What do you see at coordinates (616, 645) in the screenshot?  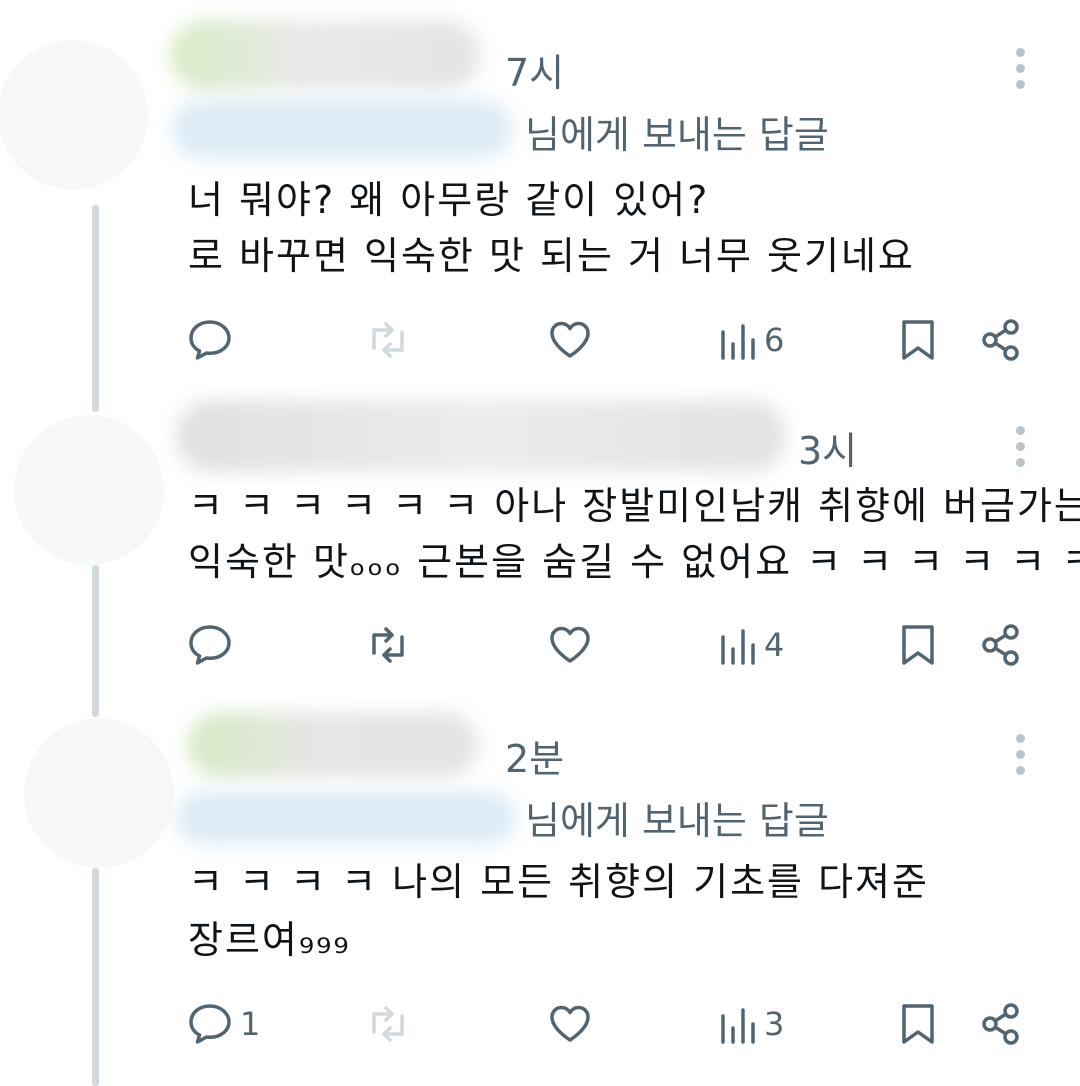 I see `action-bar: 4` at bounding box center [616, 645].